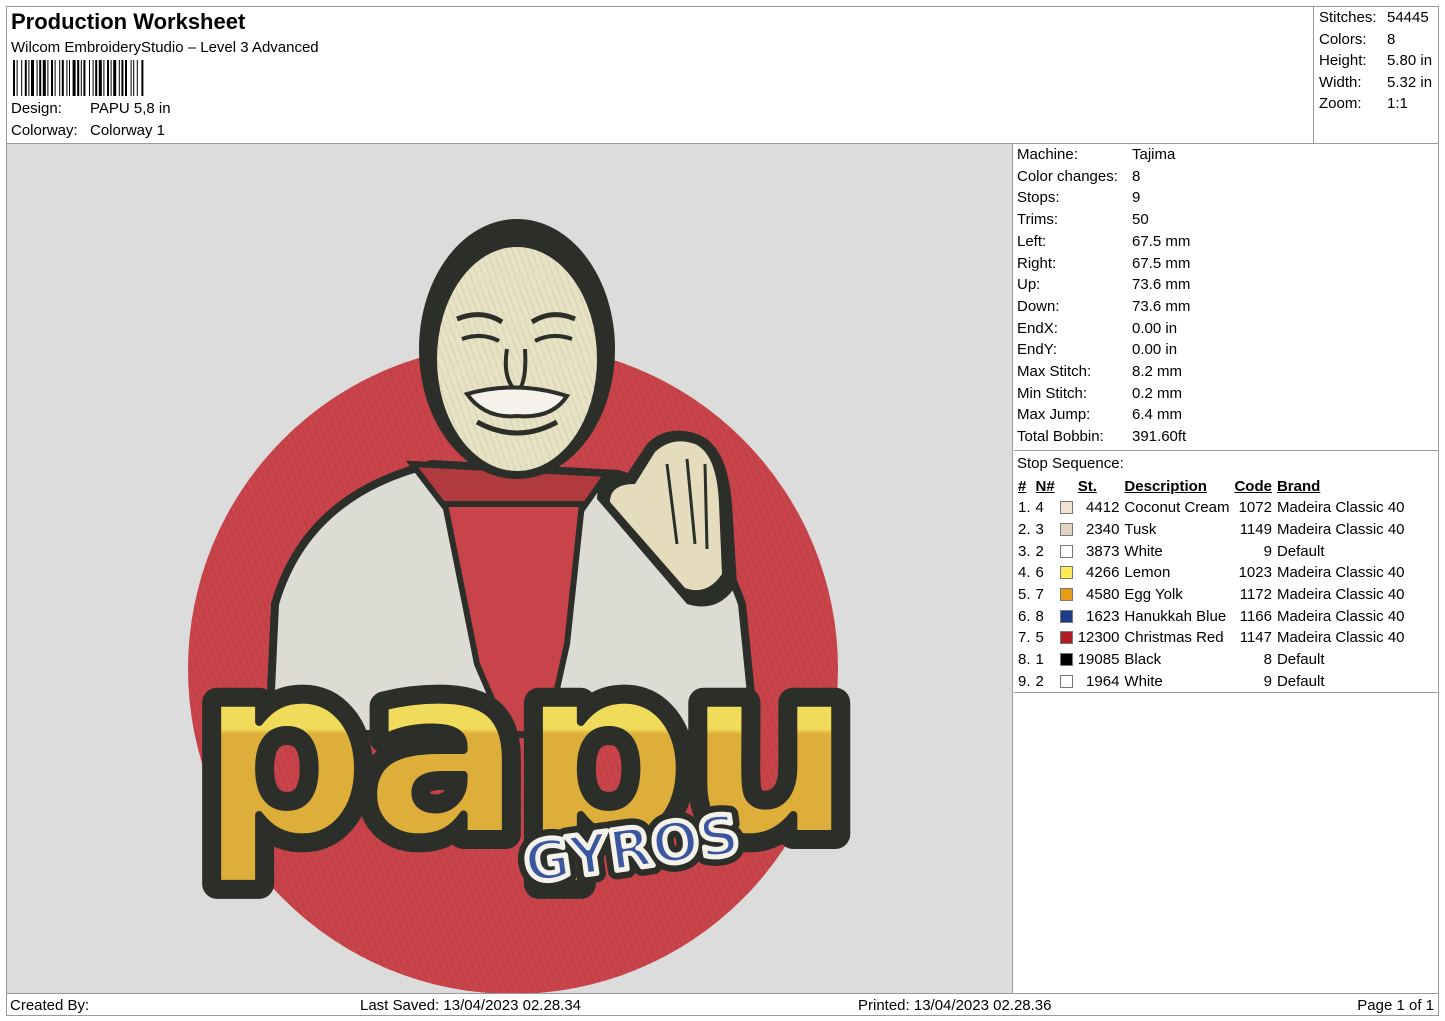 This screenshot has width=1445, height=1021. What do you see at coordinates (1060, 437) in the screenshot?
I see `machine-info-label: Total Bobbin:` at bounding box center [1060, 437].